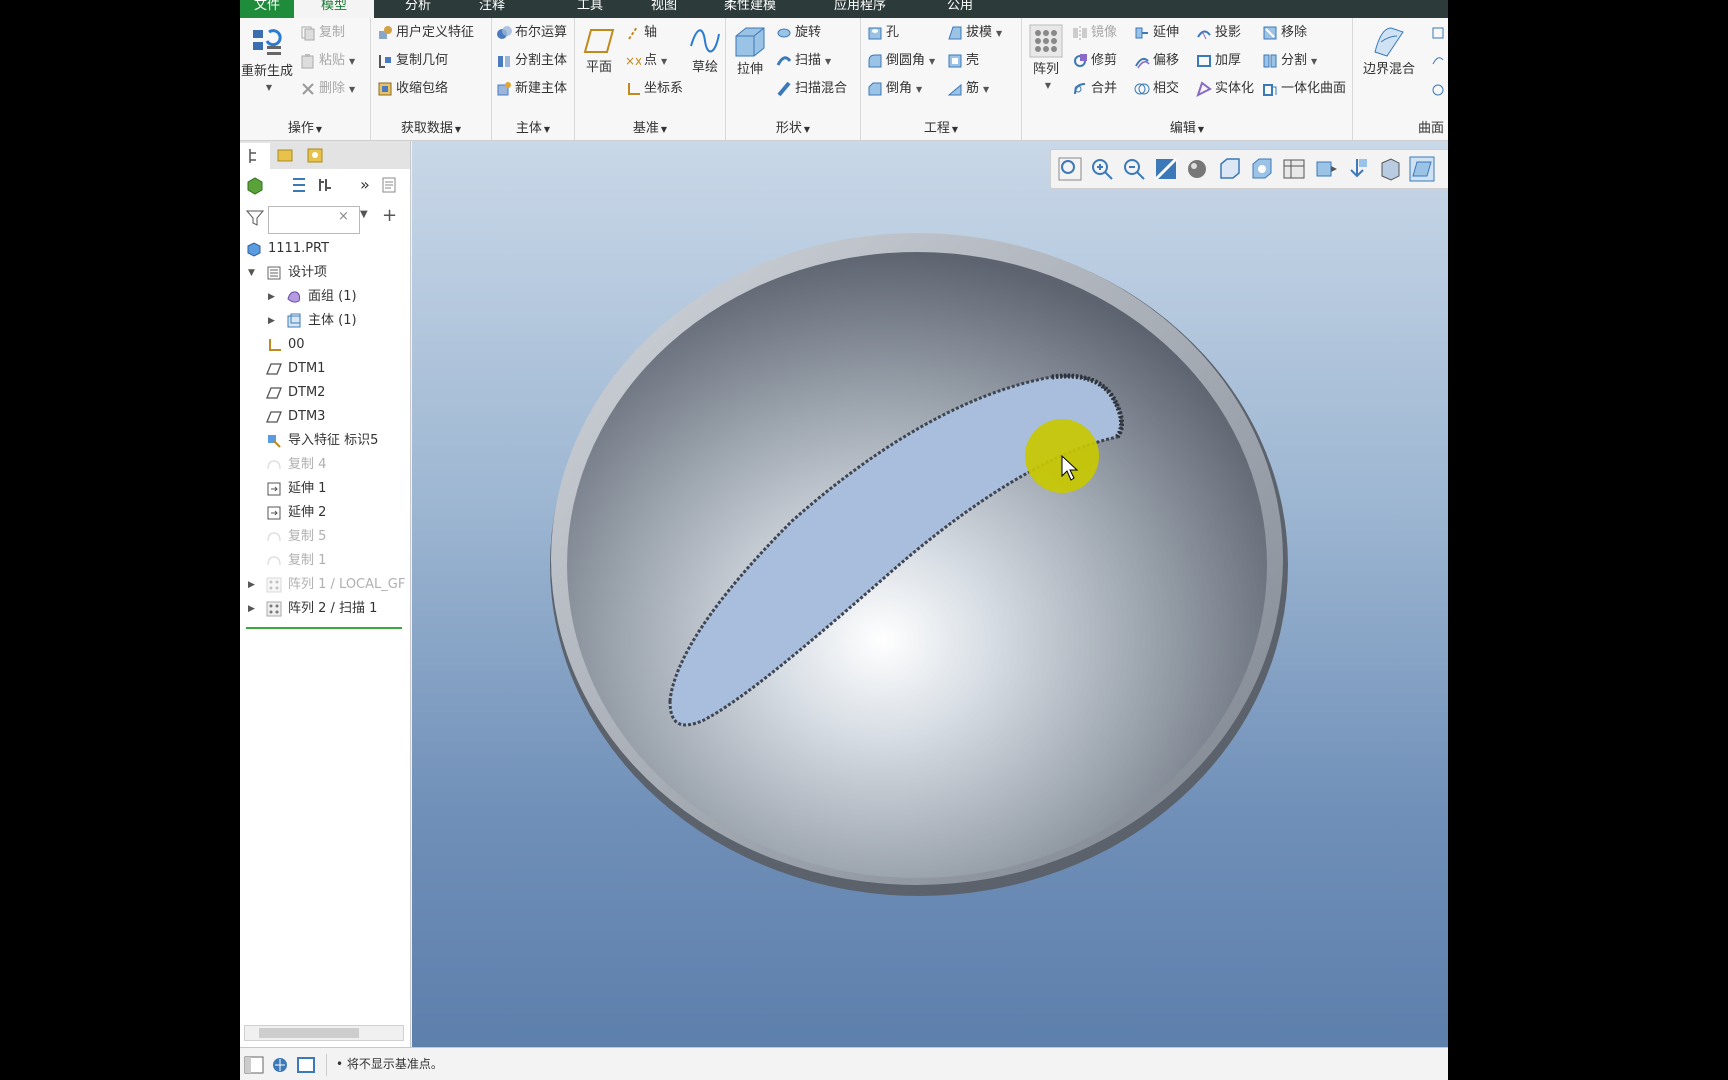 The width and height of the screenshot is (1728, 1080). What do you see at coordinates (1156, 89) in the screenshot?
I see `intersect-button: 相交` at bounding box center [1156, 89].